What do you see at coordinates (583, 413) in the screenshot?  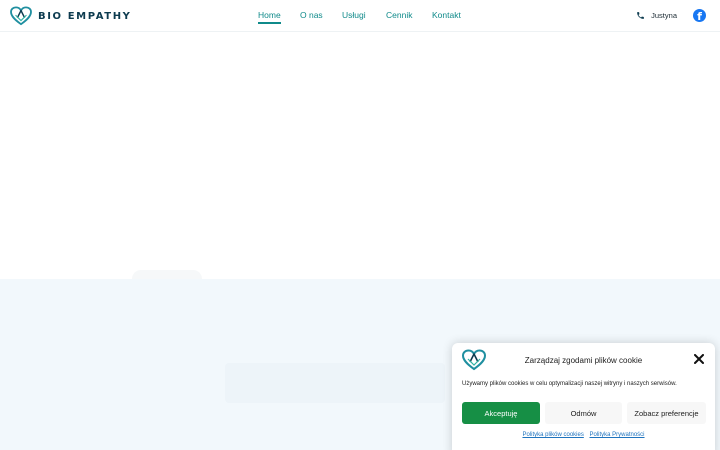 I see `deny-cookies-button: Odmów` at bounding box center [583, 413].